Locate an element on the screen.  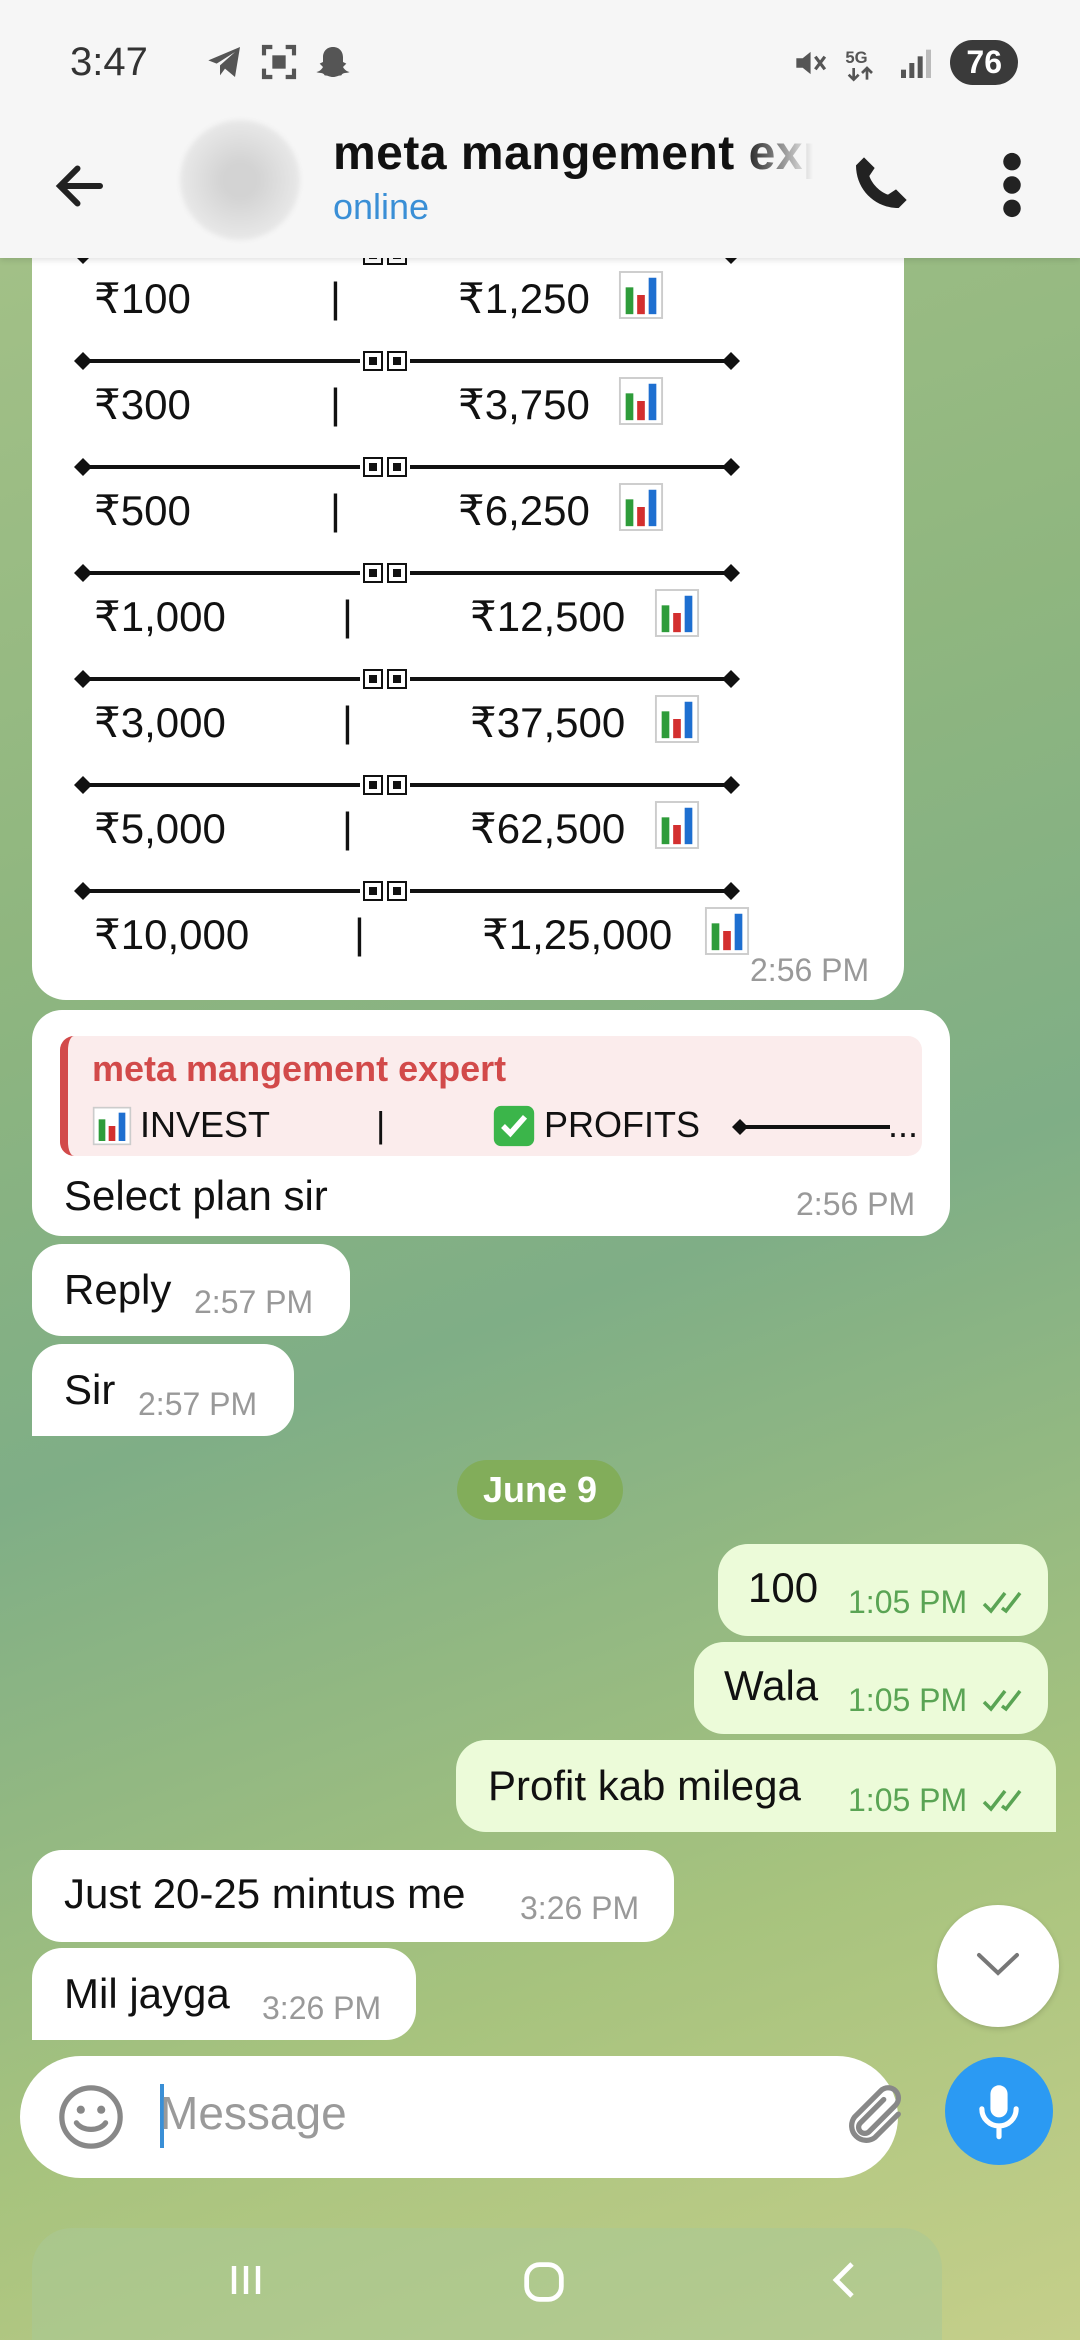
invest-amount: ₹1,000 is located at coordinates (160, 616).